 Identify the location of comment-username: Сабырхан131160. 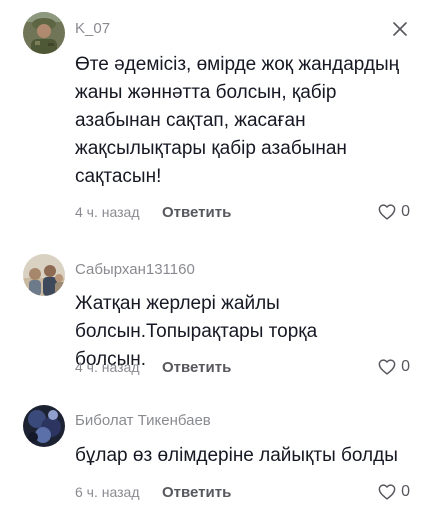
(135, 269).